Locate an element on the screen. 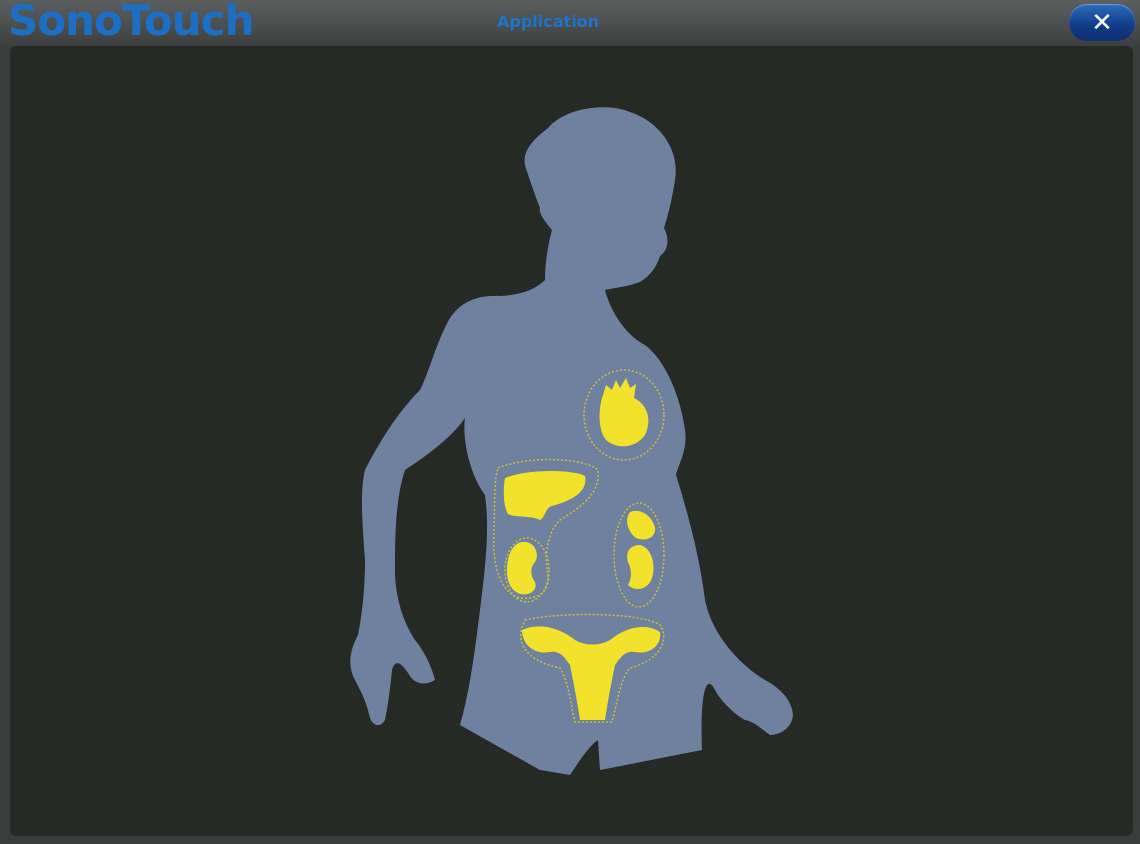 This screenshot has width=1140, height=844. close-button: ✕ is located at coordinates (1102, 22).